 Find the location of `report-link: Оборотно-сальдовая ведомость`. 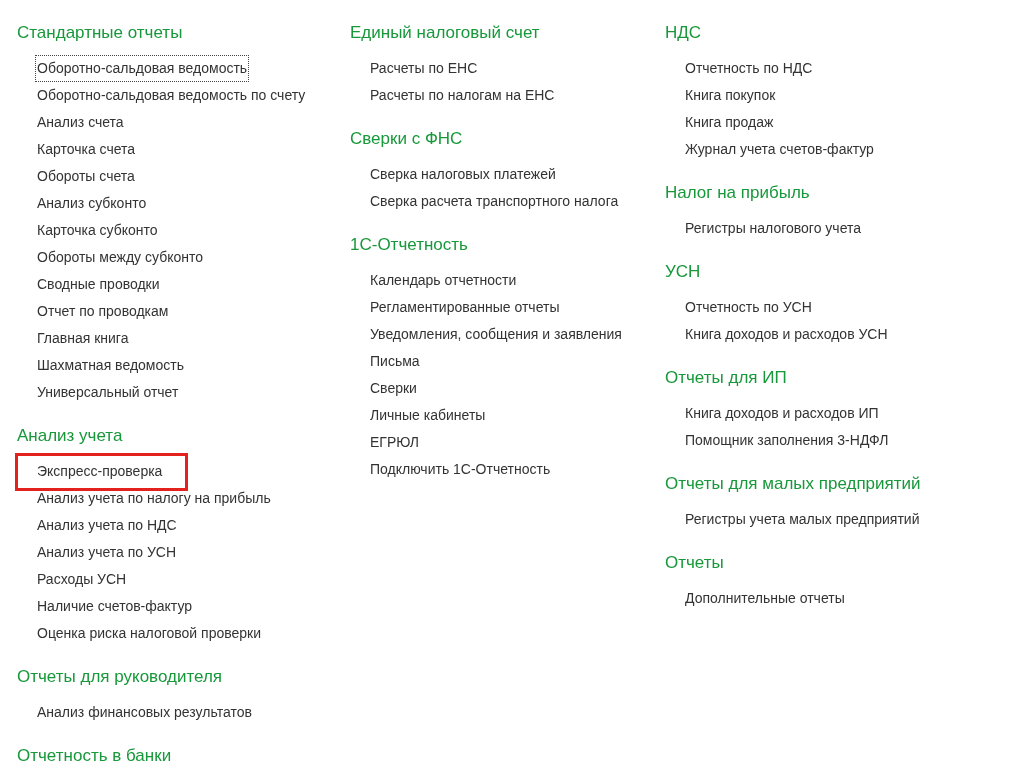

report-link: Оборотно-сальдовая ведомость is located at coordinates (142, 68).